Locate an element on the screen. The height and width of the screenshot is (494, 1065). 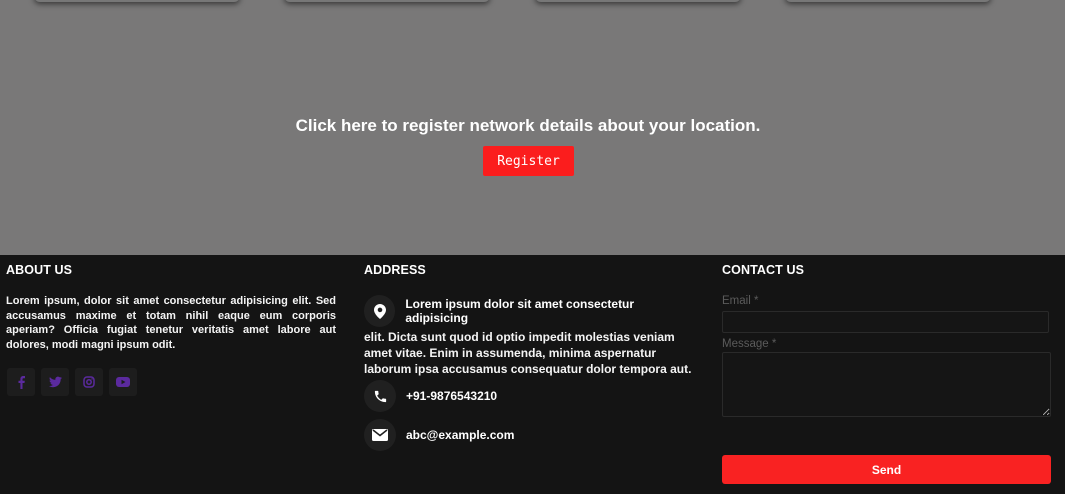
email-label: Email * is located at coordinates (740, 301).